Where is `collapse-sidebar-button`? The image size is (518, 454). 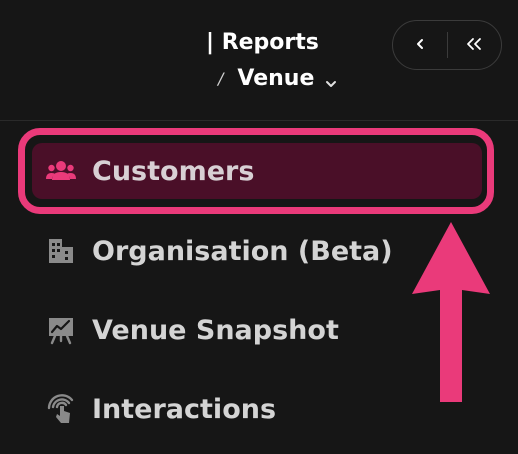 collapse-sidebar-button is located at coordinates (474, 45).